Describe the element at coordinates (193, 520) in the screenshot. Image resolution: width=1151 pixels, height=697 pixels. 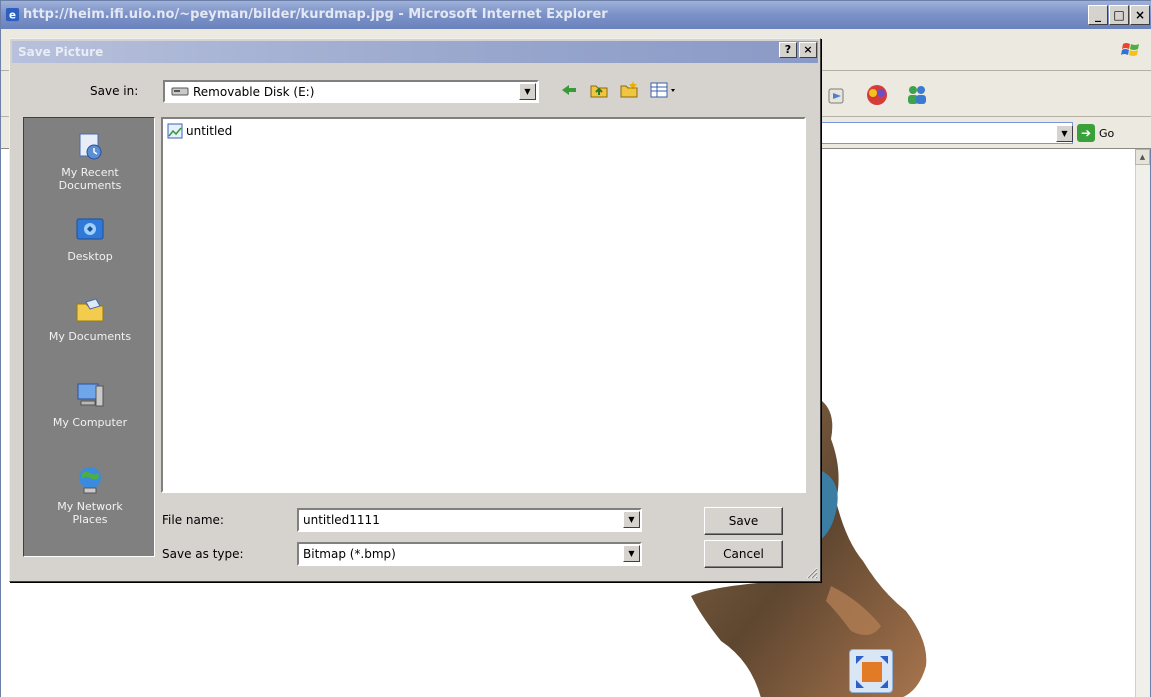
I see `file-name-label: File name:` at that location.